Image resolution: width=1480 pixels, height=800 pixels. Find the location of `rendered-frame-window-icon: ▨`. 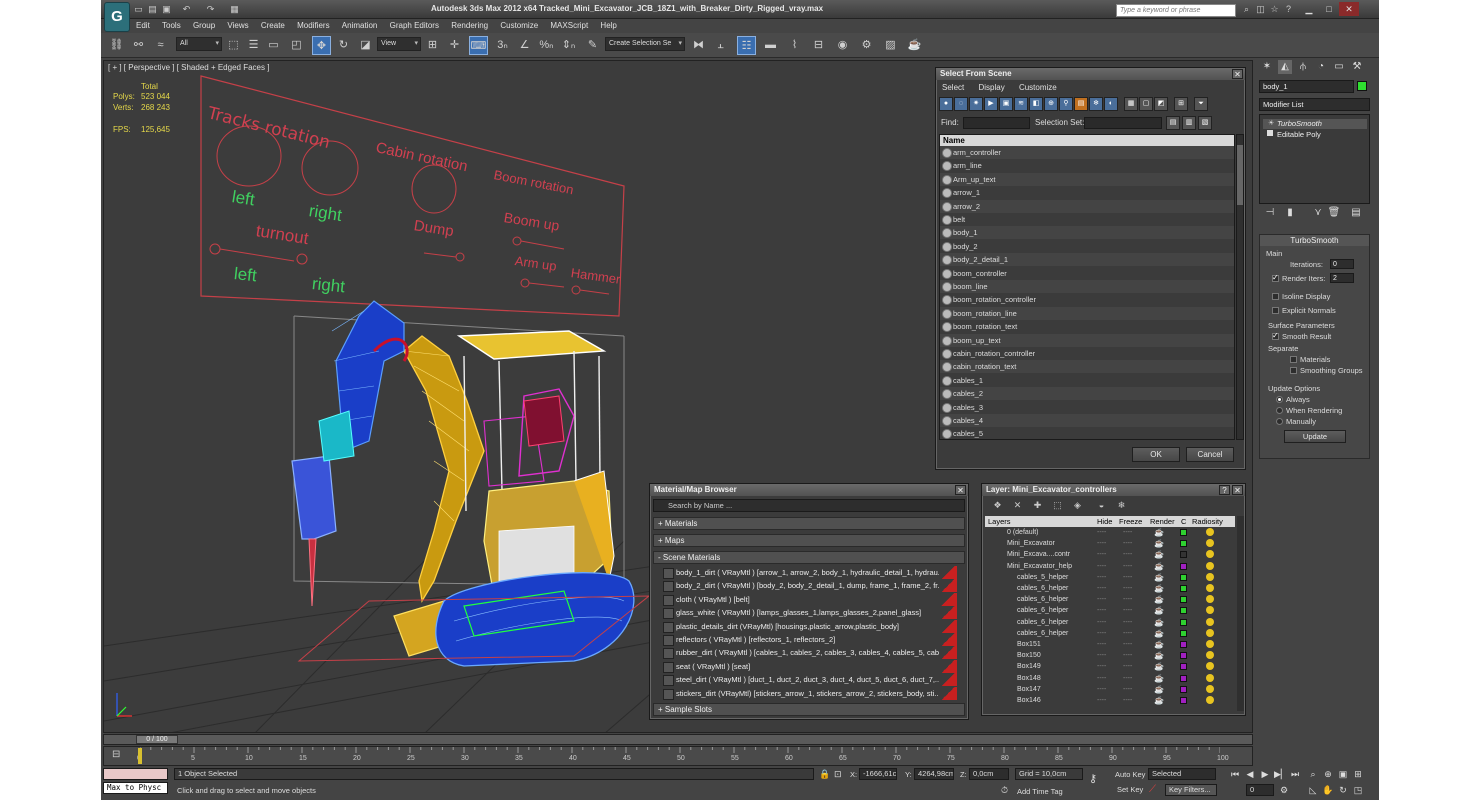

rendered-frame-window-icon: ▨ is located at coordinates (890, 45).